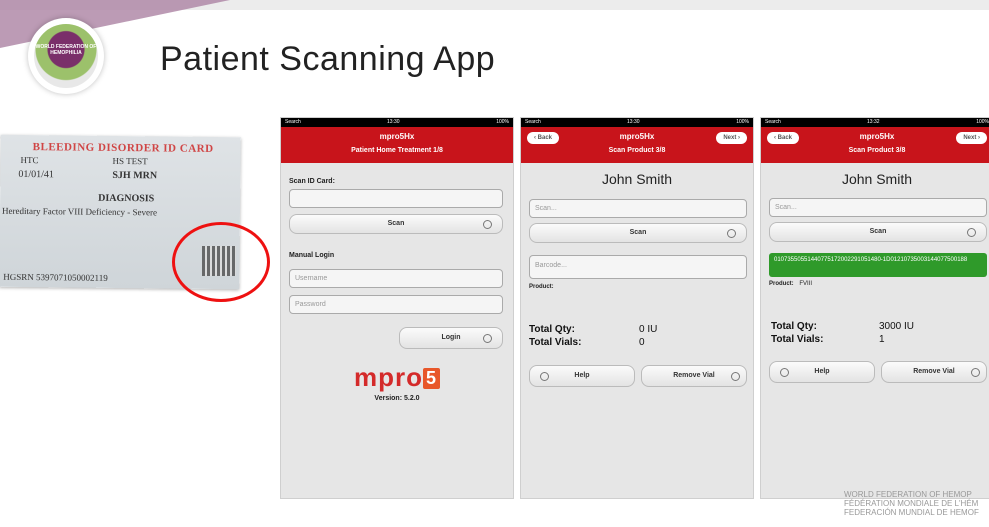 The width and height of the screenshot is (989, 527). I want to click on brand-text: mpro, so click(388, 377).